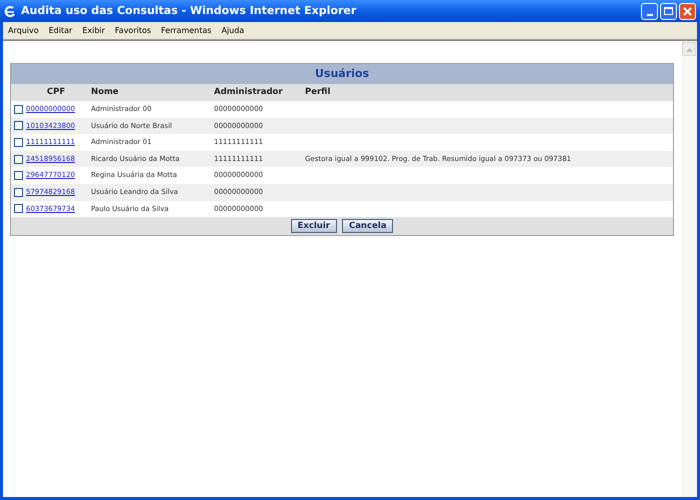  I want to click on window-title: Audita uso das Consultas - Windows Internet Explorer, so click(188, 10).